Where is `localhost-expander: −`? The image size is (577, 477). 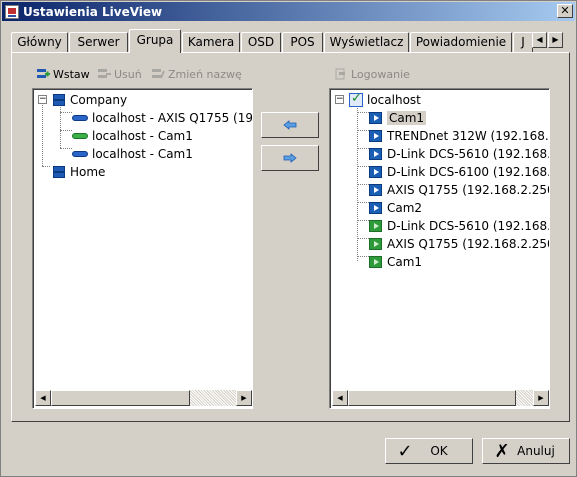
localhost-expander: − is located at coordinates (339, 99).